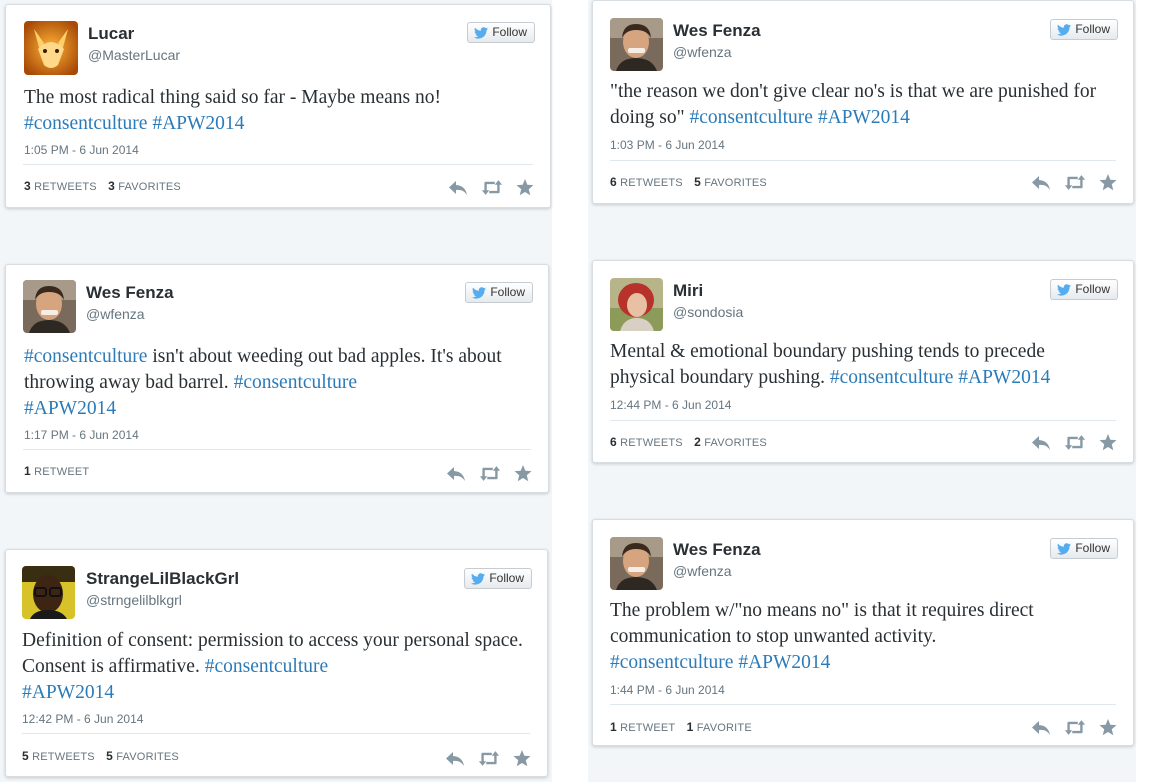 The width and height of the screenshot is (1152, 782). I want to click on display-name: StrangeLilBlackGrl, so click(162, 579).